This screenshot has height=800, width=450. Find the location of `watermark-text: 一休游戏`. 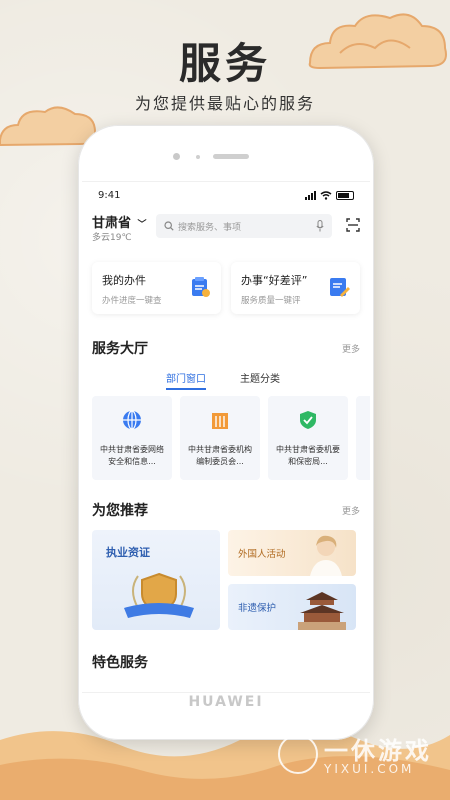

watermark-text: 一休游戏 is located at coordinates (378, 751).